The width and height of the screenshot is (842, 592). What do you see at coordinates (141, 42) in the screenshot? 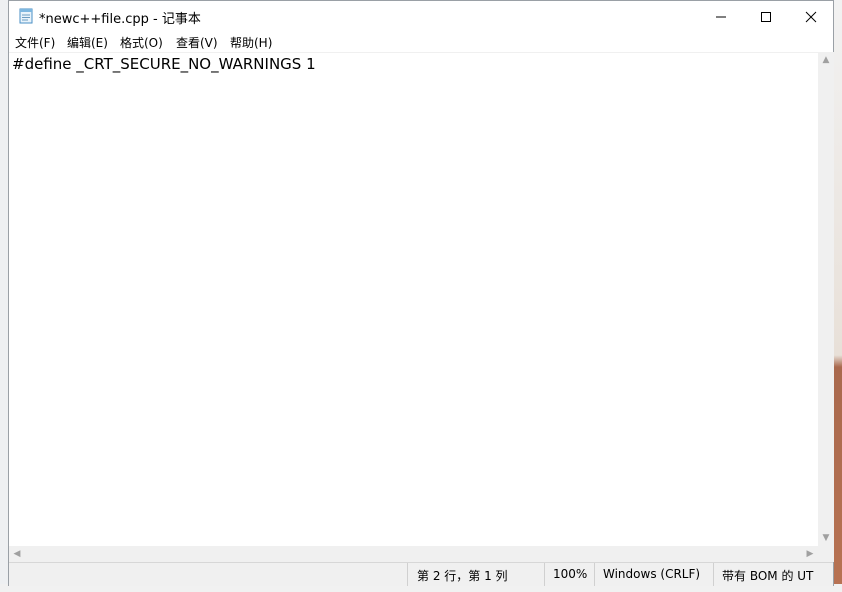
I see `menu-format: 格式(O)` at bounding box center [141, 42].